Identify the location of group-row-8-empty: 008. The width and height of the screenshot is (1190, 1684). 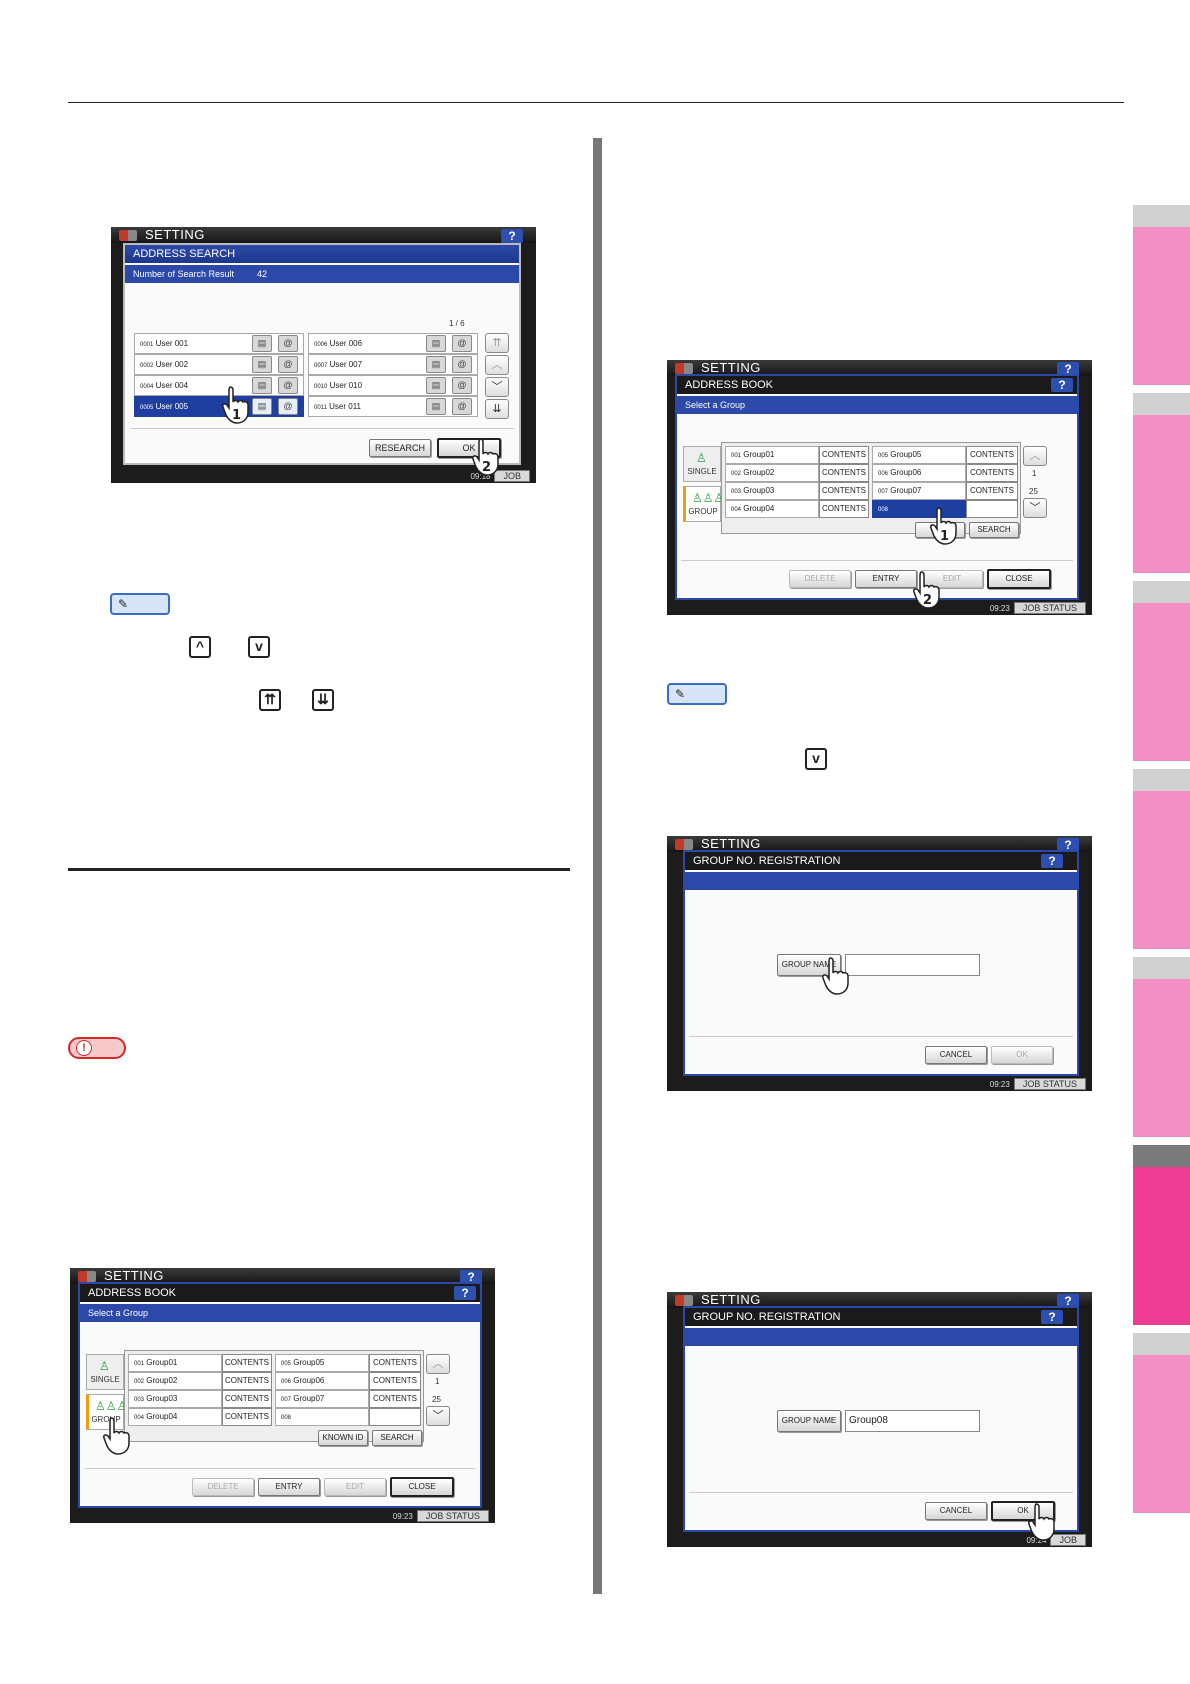
(322, 1417).